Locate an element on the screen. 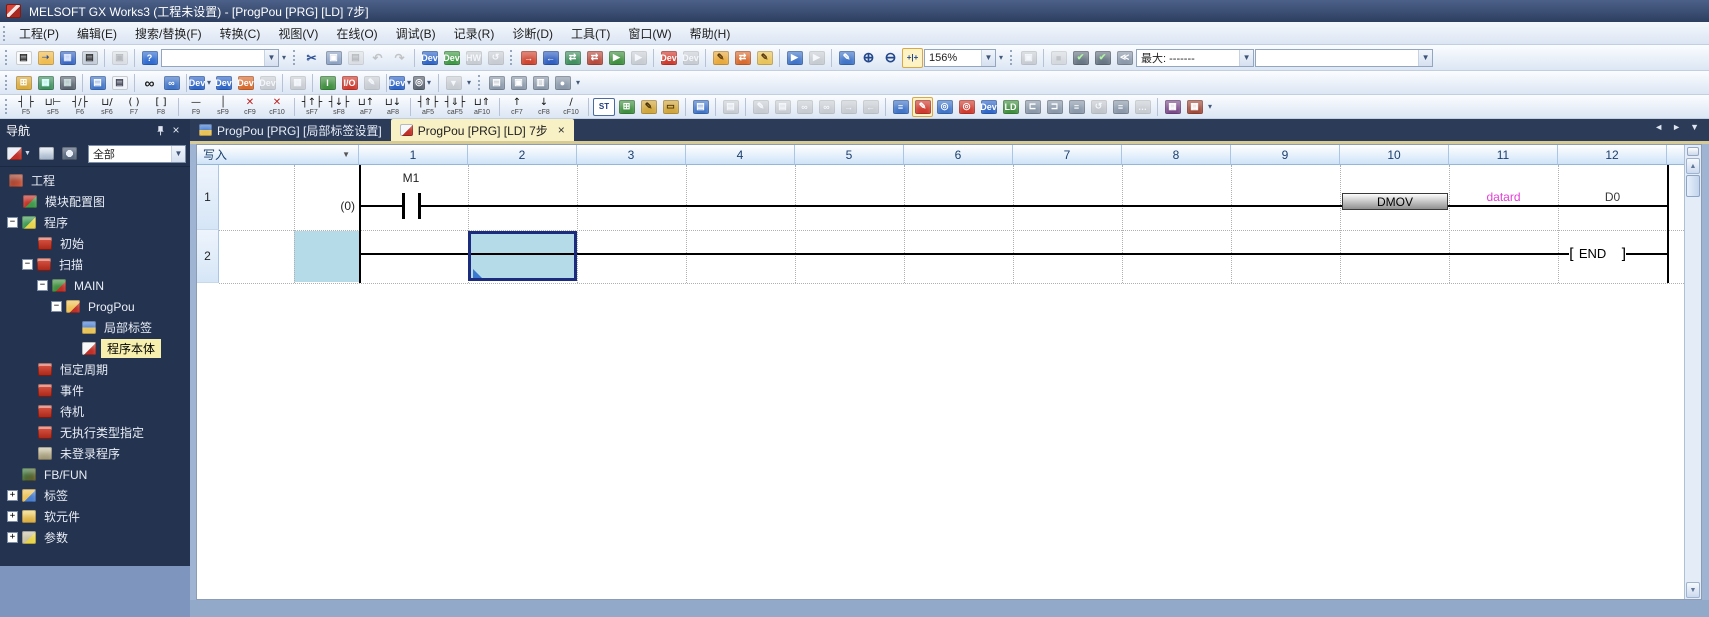 The image size is (1709, 617). menu-item-5: 在线(O) is located at coordinates (356, 33).